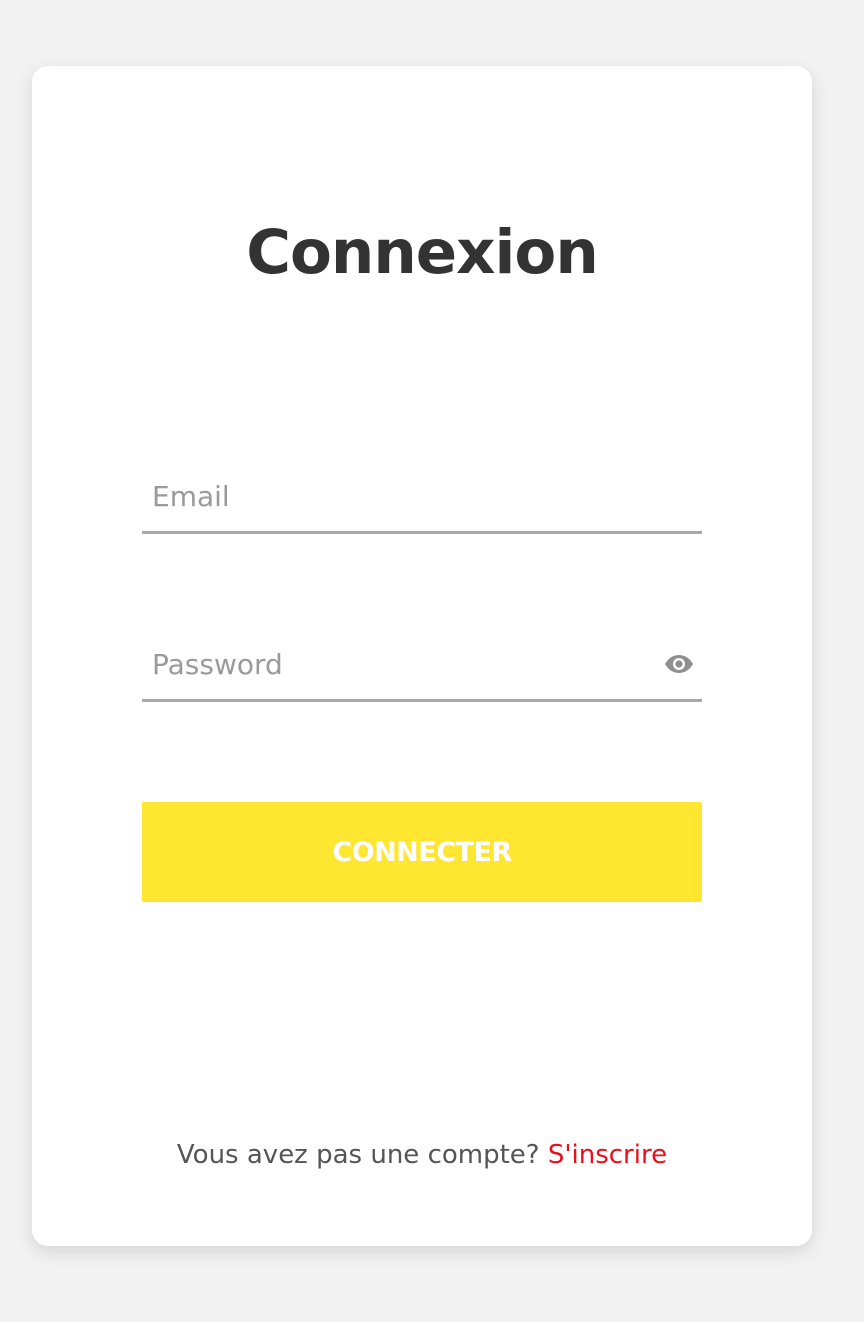  Describe the element at coordinates (422, 852) in the screenshot. I see `connect-button: CONNECTER` at that location.